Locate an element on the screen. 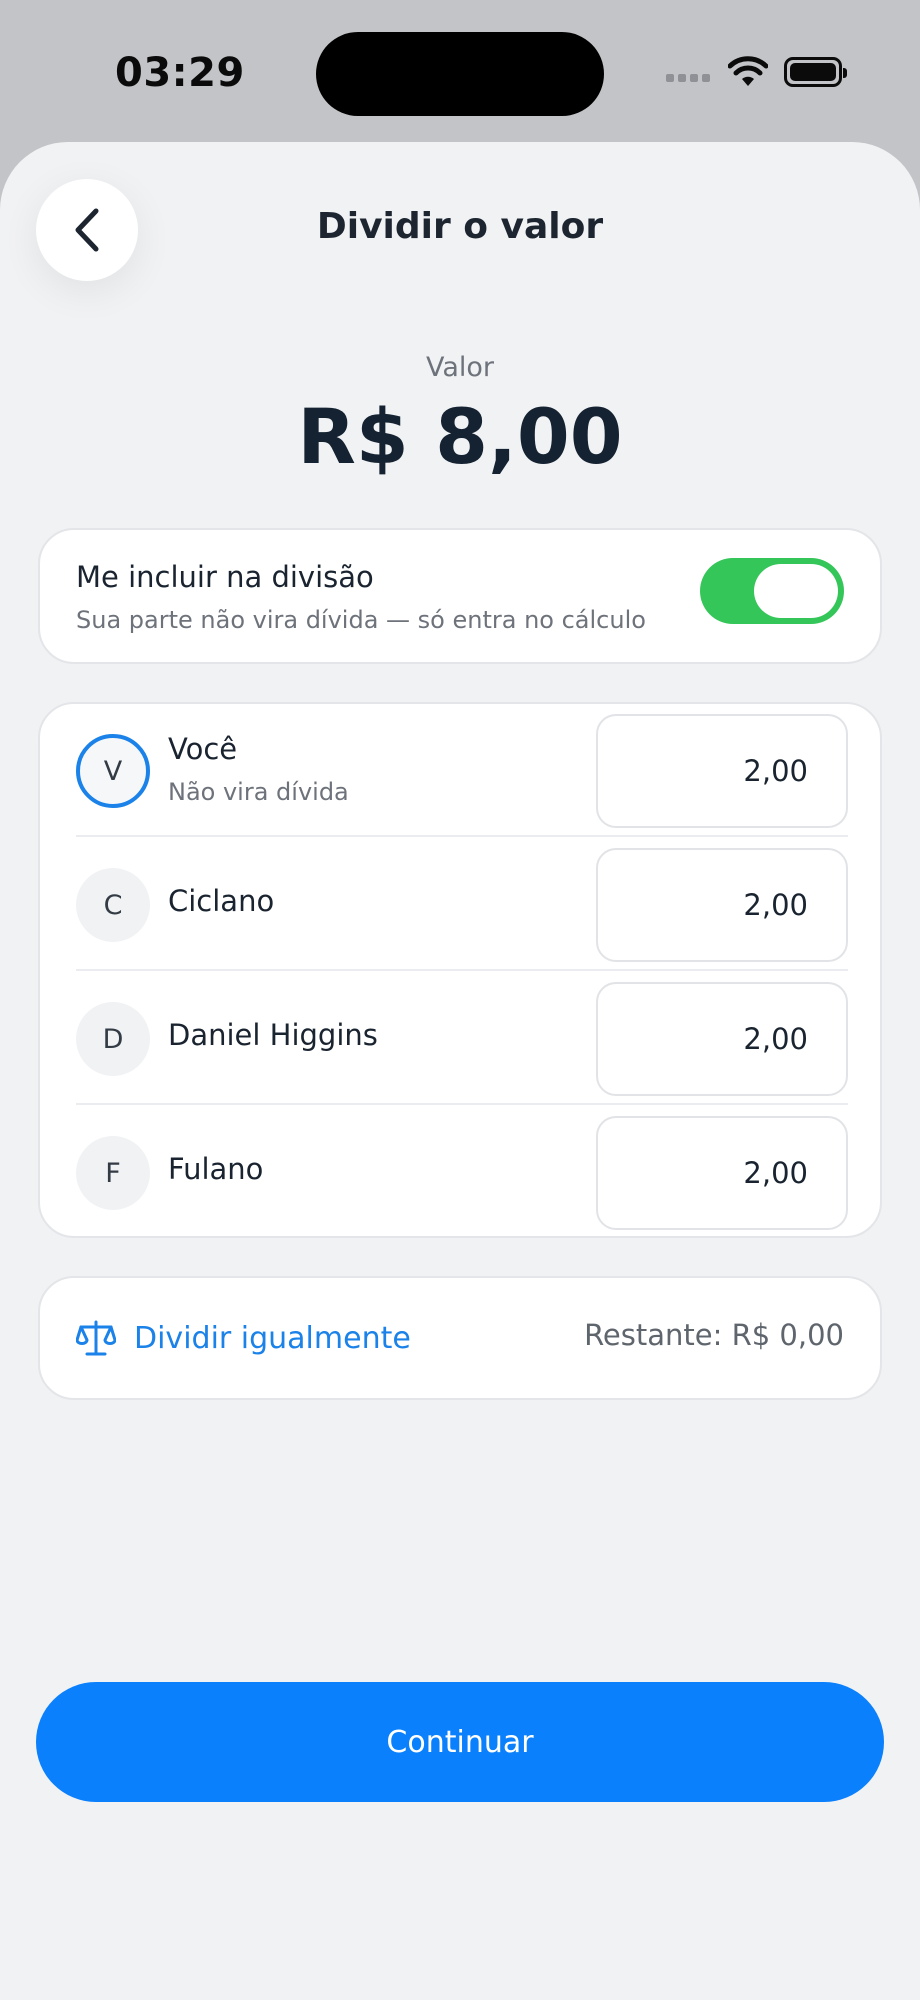 Image resolution: width=920 pixels, height=2000 pixels. participant-name: Daniel Higgins is located at coordinates (273, 1035).